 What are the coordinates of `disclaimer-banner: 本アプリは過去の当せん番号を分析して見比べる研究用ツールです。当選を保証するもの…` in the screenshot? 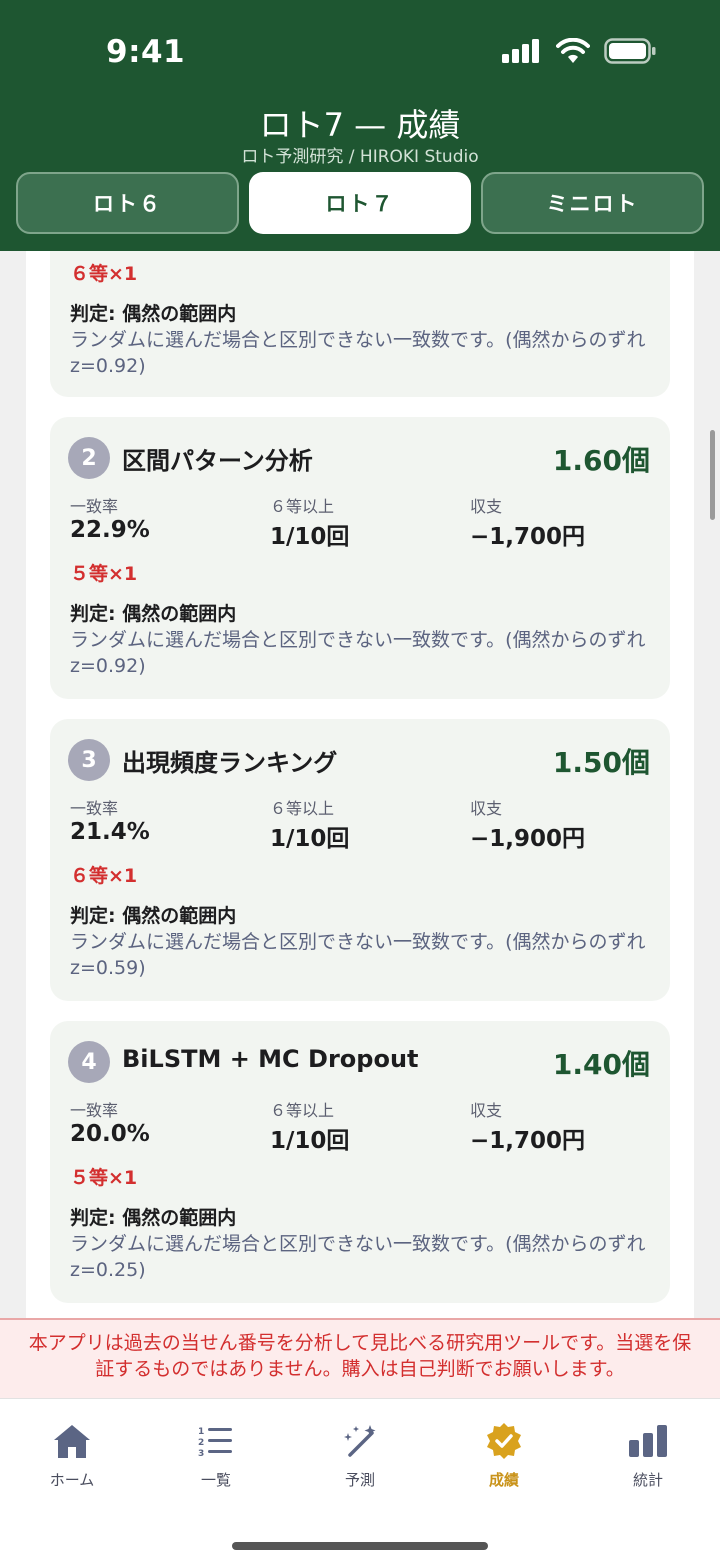 It's located at (360, 1358).